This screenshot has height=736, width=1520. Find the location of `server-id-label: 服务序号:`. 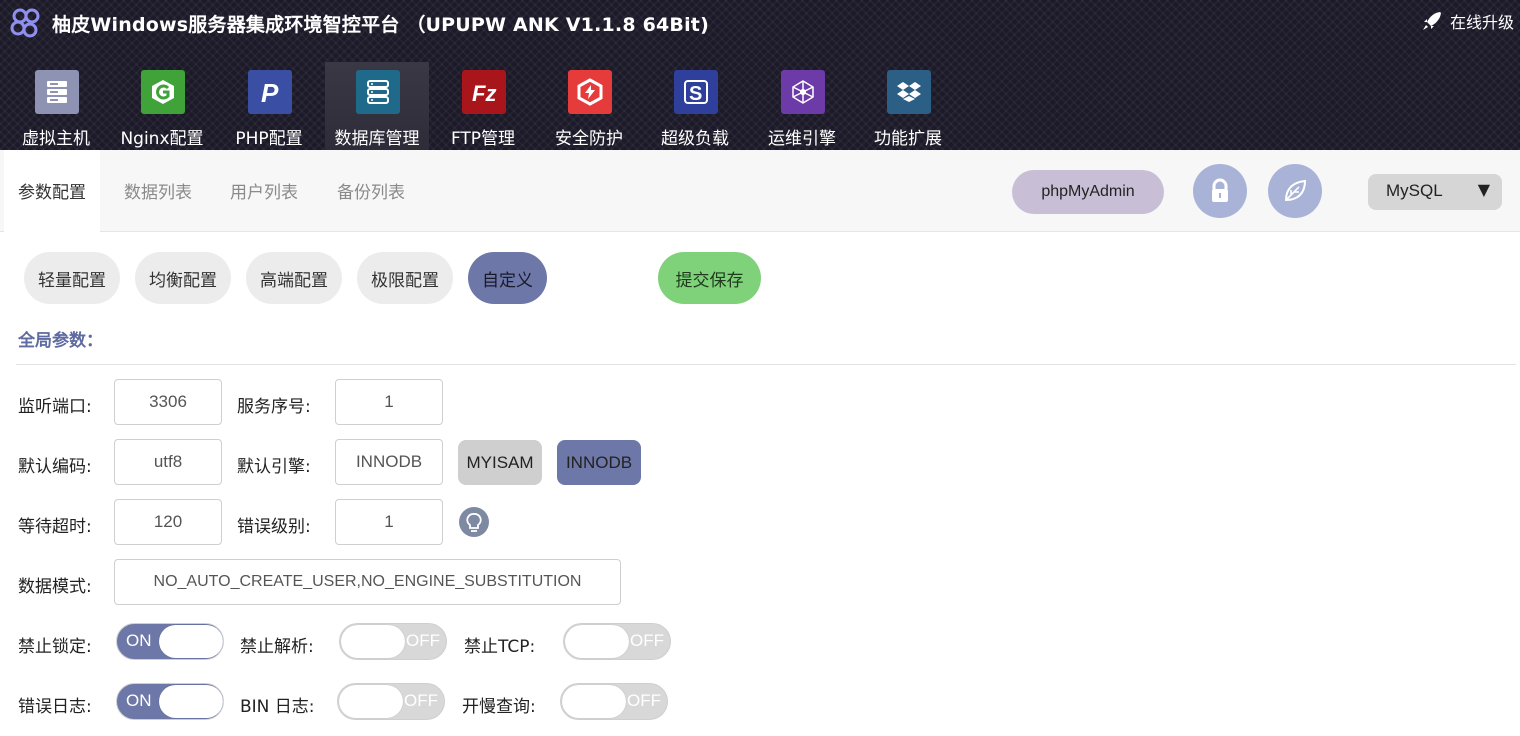

server-id-label: 服务序号: is located at coordinates (274, 407).